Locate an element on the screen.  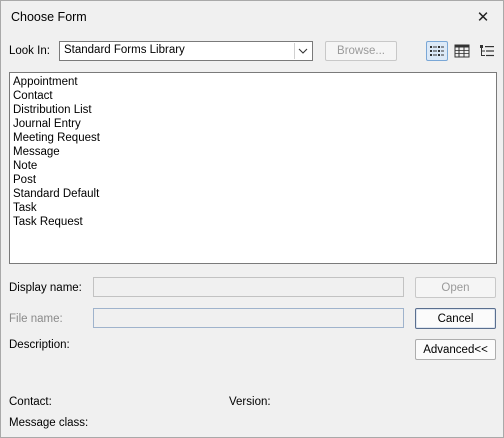
list-view-button is located at coordinates (437, 51).